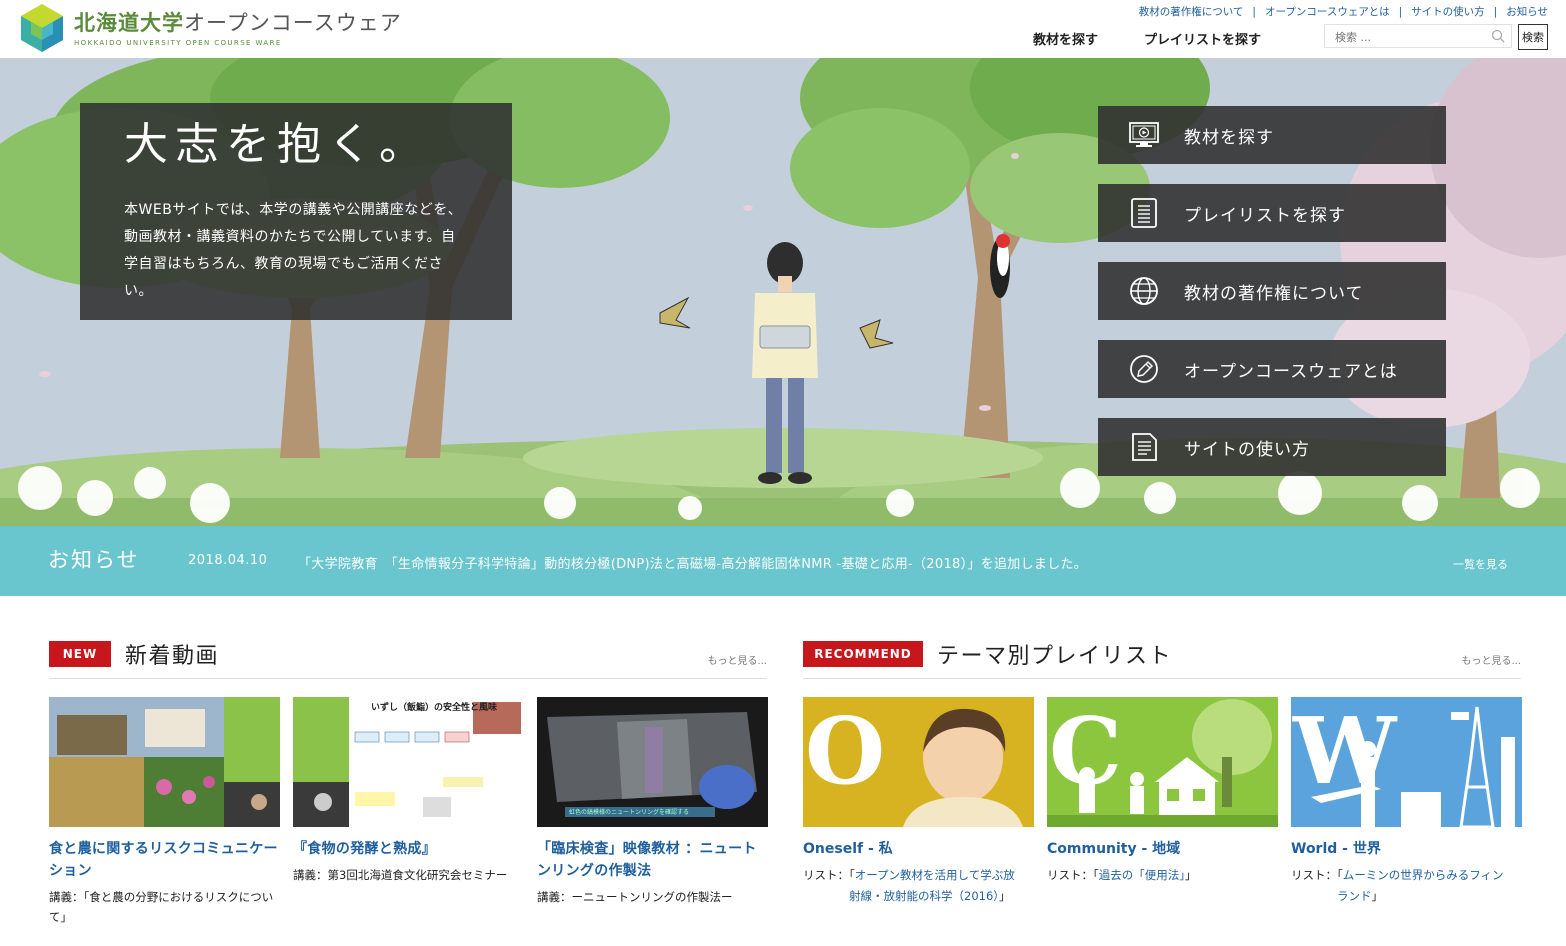 The image size is (1566, 946). I want to click on monitor-play-icon, so click(1144, 134).